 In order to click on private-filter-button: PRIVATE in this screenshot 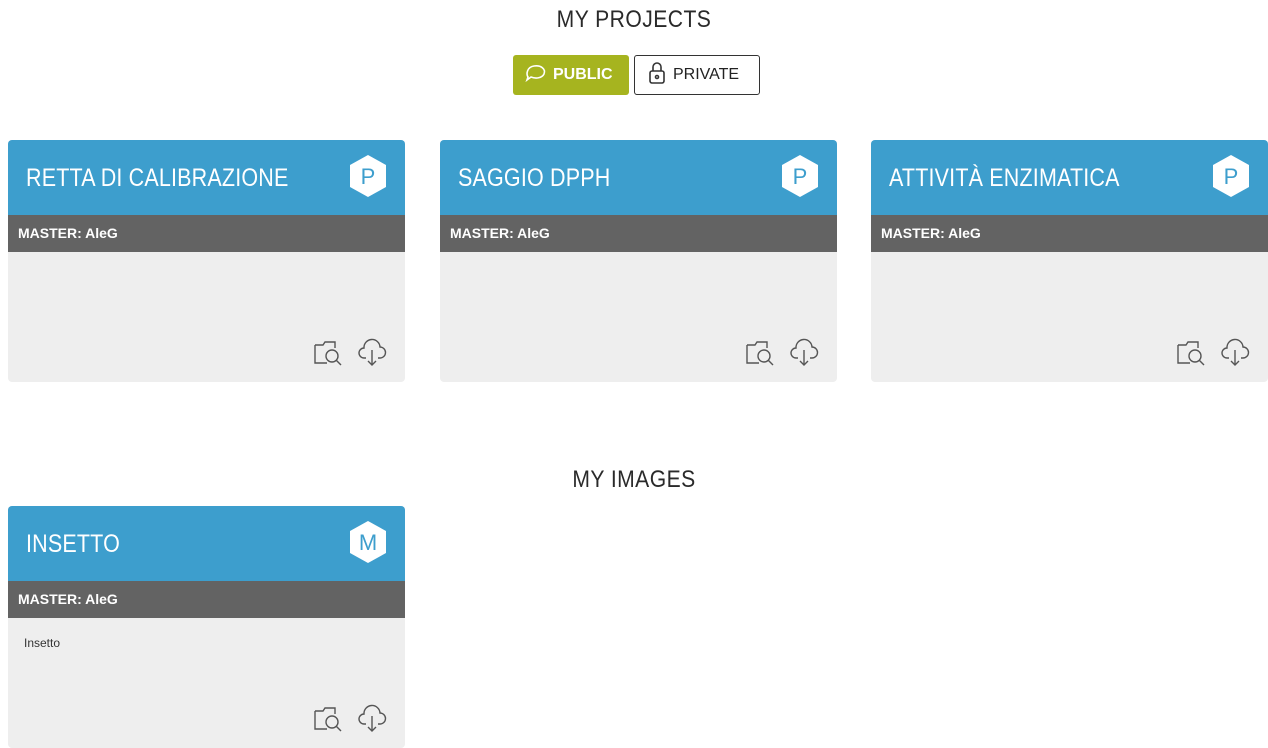, I will do `click(697, 75)`.